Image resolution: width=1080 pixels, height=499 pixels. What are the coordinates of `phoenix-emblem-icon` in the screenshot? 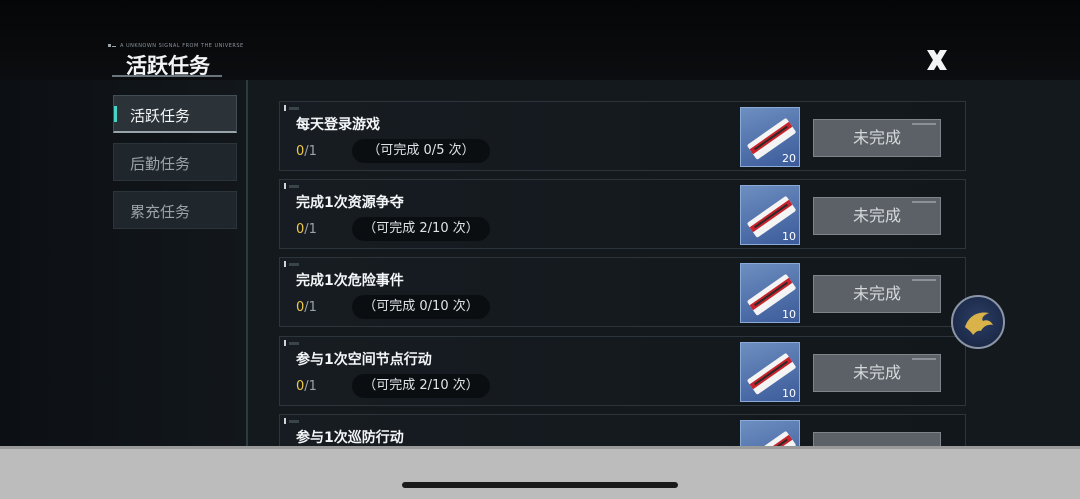 It's located at (979, 323).